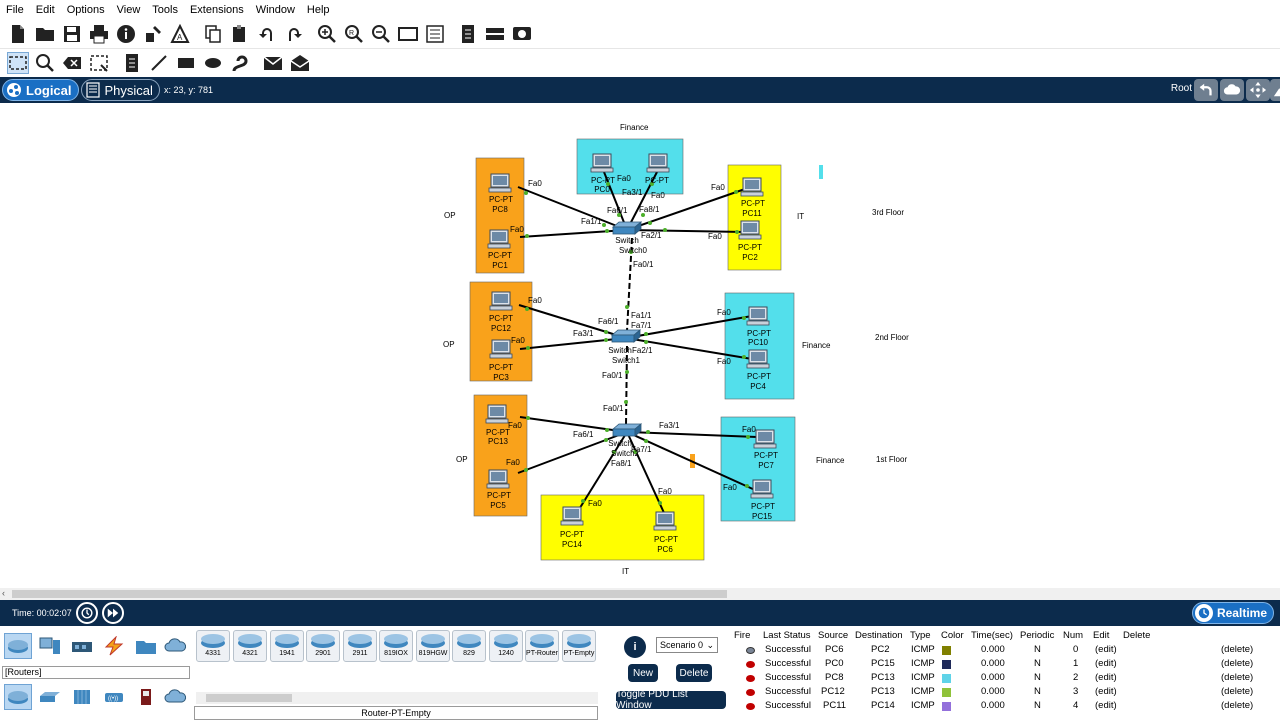  I want to click on scenario-dropdown: Scenario 0 ⌄, so click(687, 645).